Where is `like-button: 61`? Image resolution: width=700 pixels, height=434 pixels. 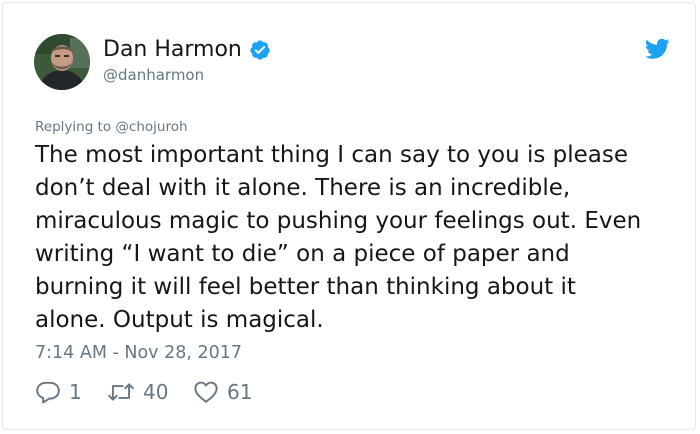 like-button: 61 is located at coordinates (222, 392).